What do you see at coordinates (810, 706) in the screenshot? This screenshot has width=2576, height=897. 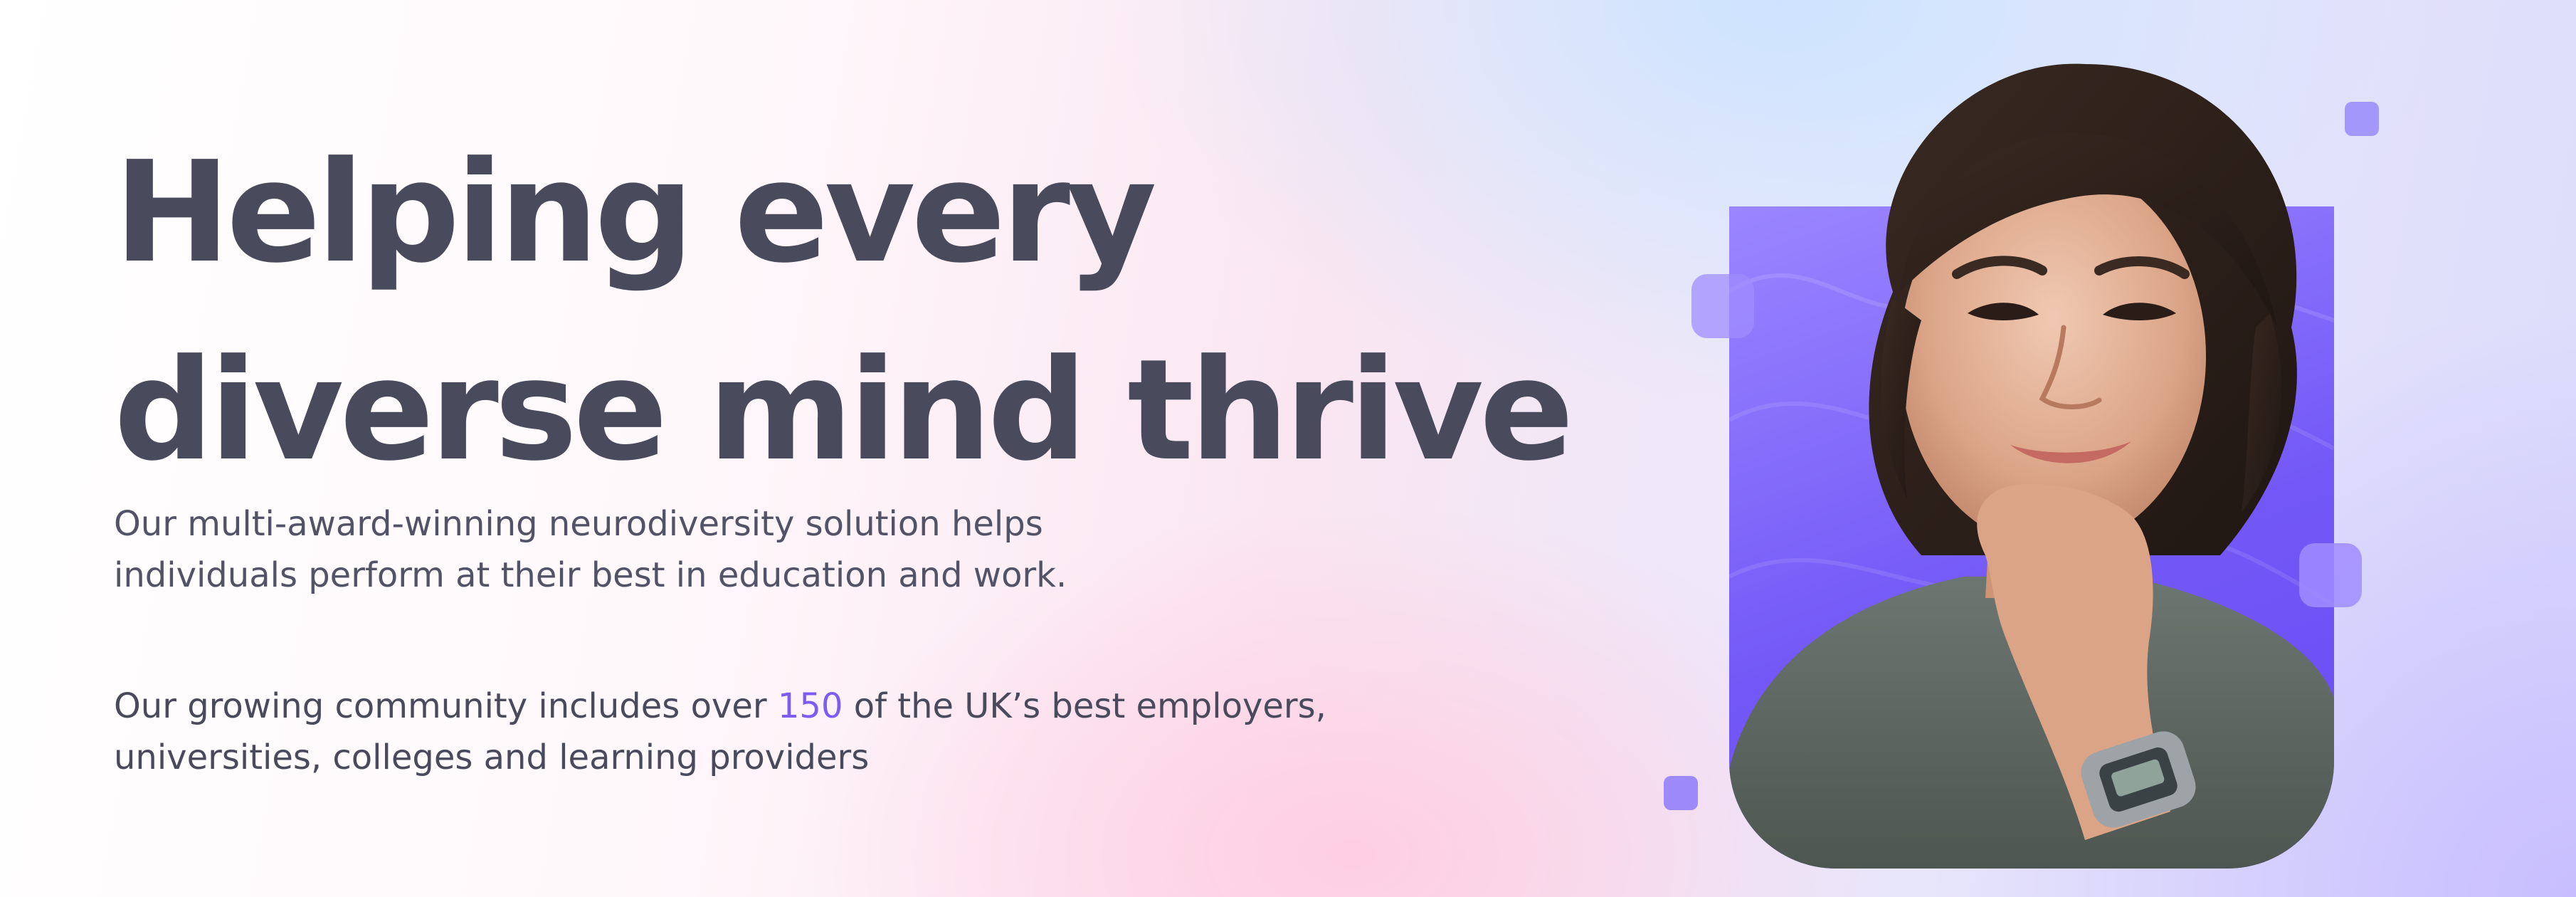 I see `community-count: 150` at bounding box center [810, 706].